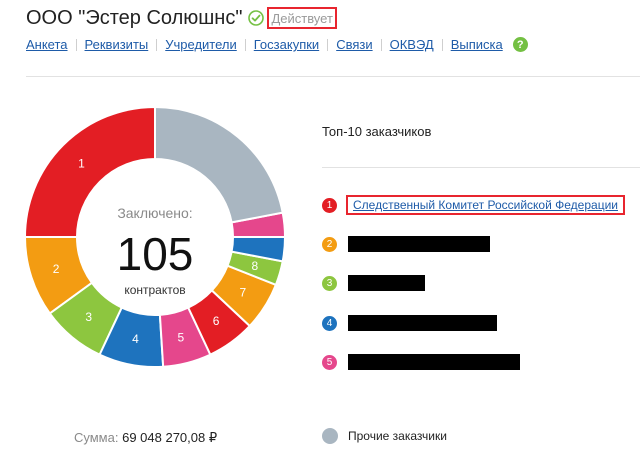  Describe the element at coordinates (397, 436) in the screenshot. I see `other-customers-label: Прочие заказчики` at that location.